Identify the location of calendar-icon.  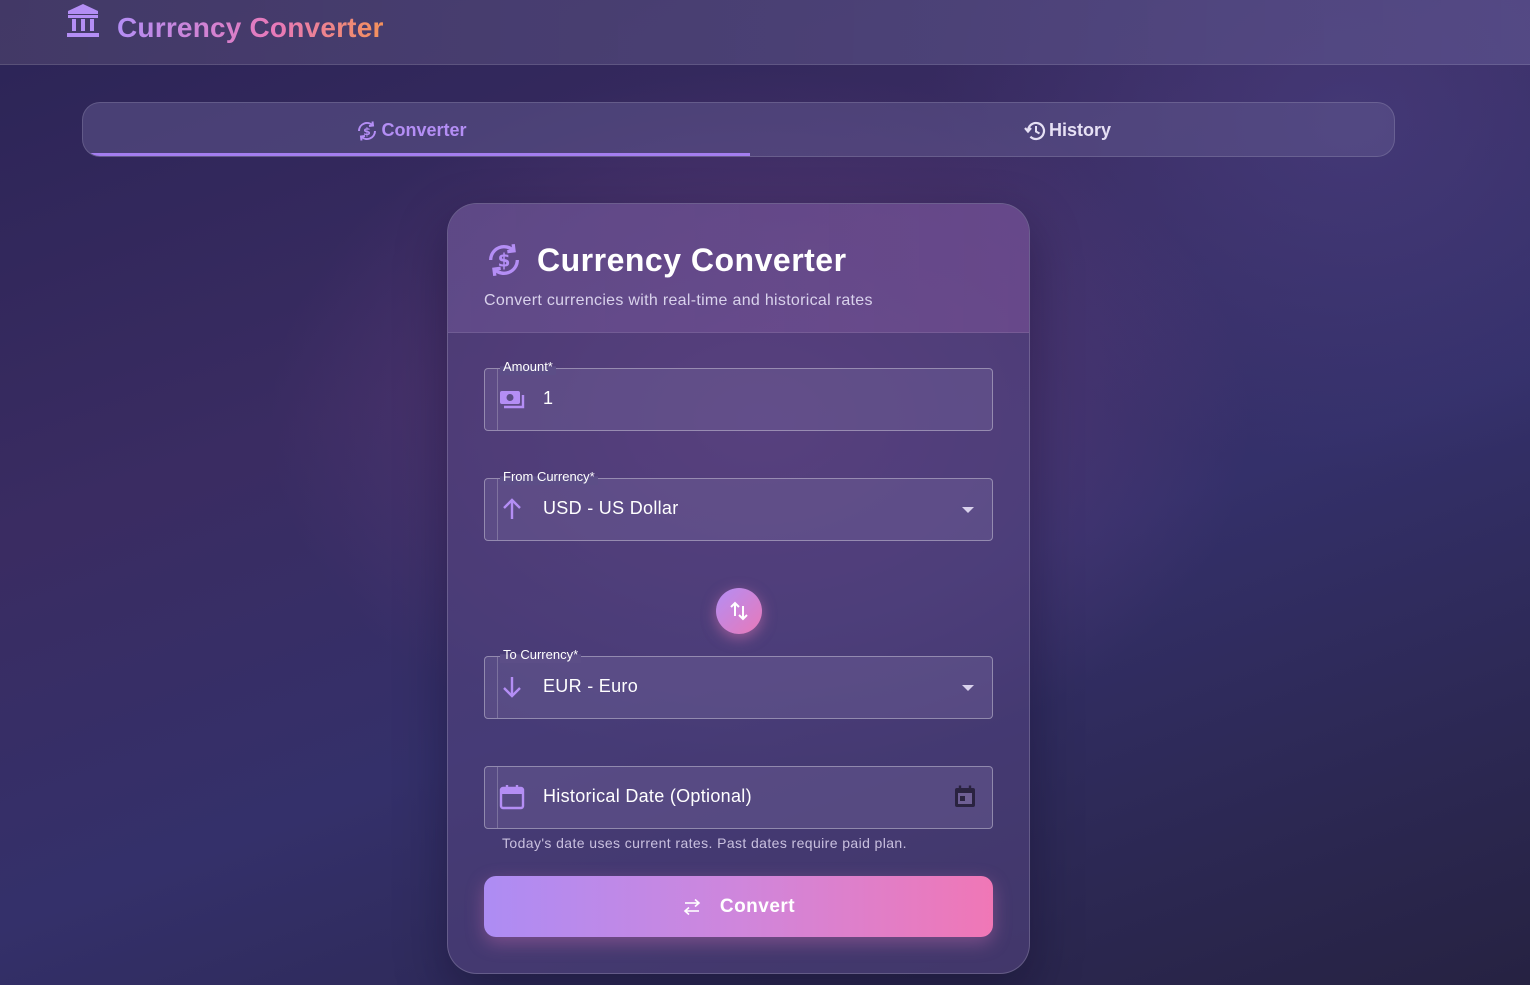
(512, 797).